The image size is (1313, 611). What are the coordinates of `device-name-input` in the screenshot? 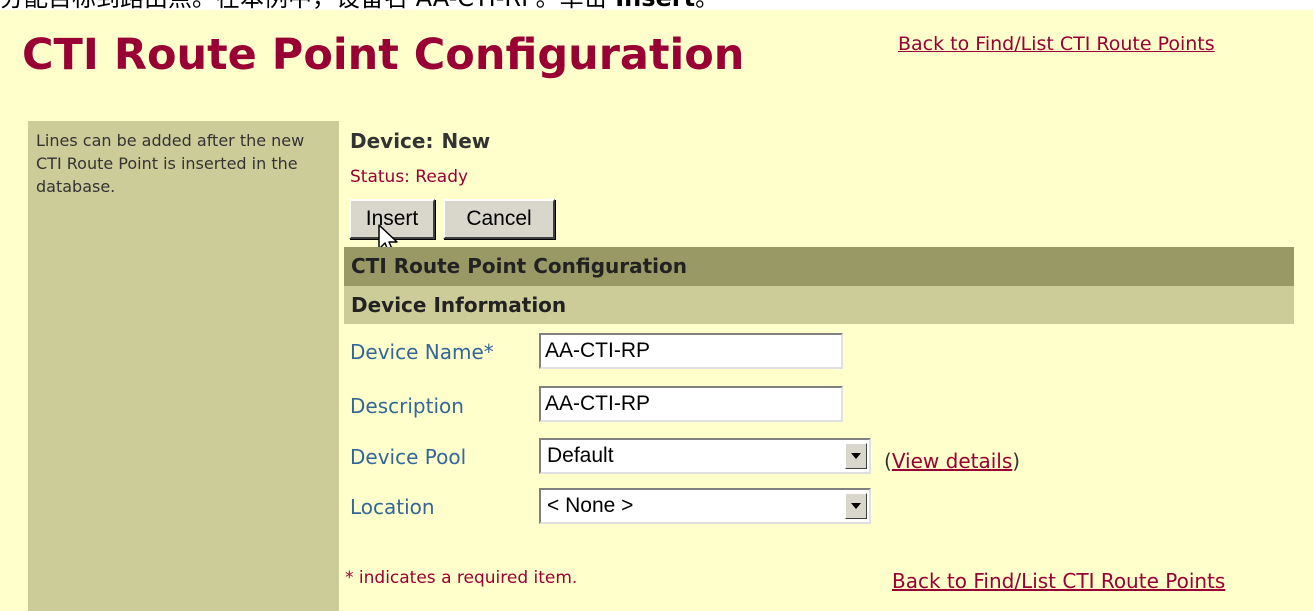 It's located at (691, 351).